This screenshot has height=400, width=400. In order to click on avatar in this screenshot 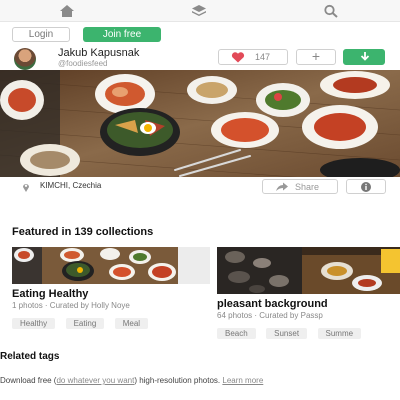, I will do `click(25, 59)`.